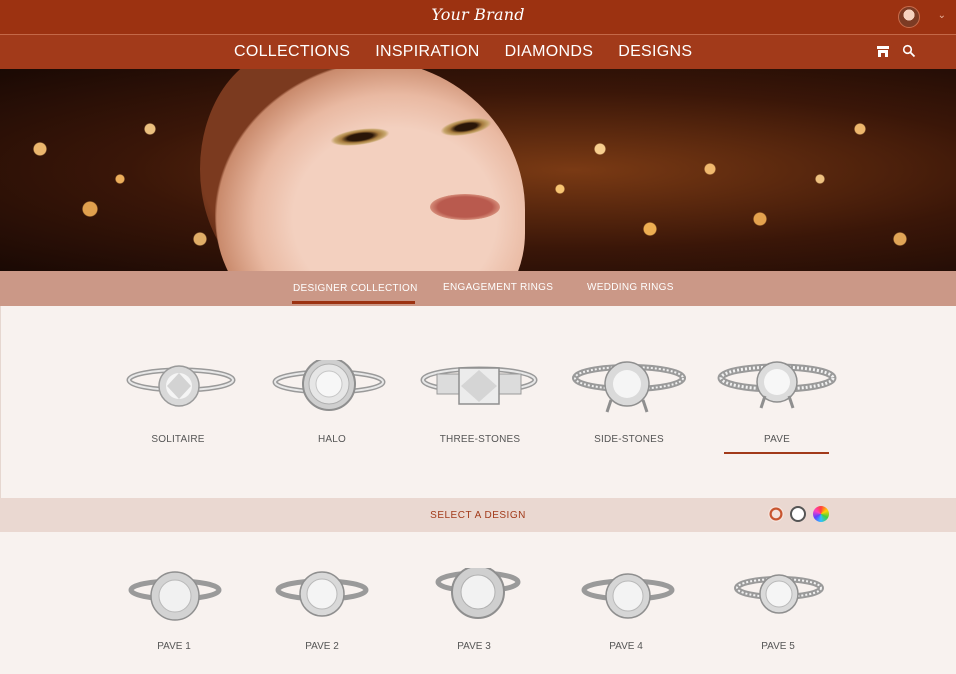  Describe the element at coordinates (909, 17) in the screenshot. I see `avatar` at that location.